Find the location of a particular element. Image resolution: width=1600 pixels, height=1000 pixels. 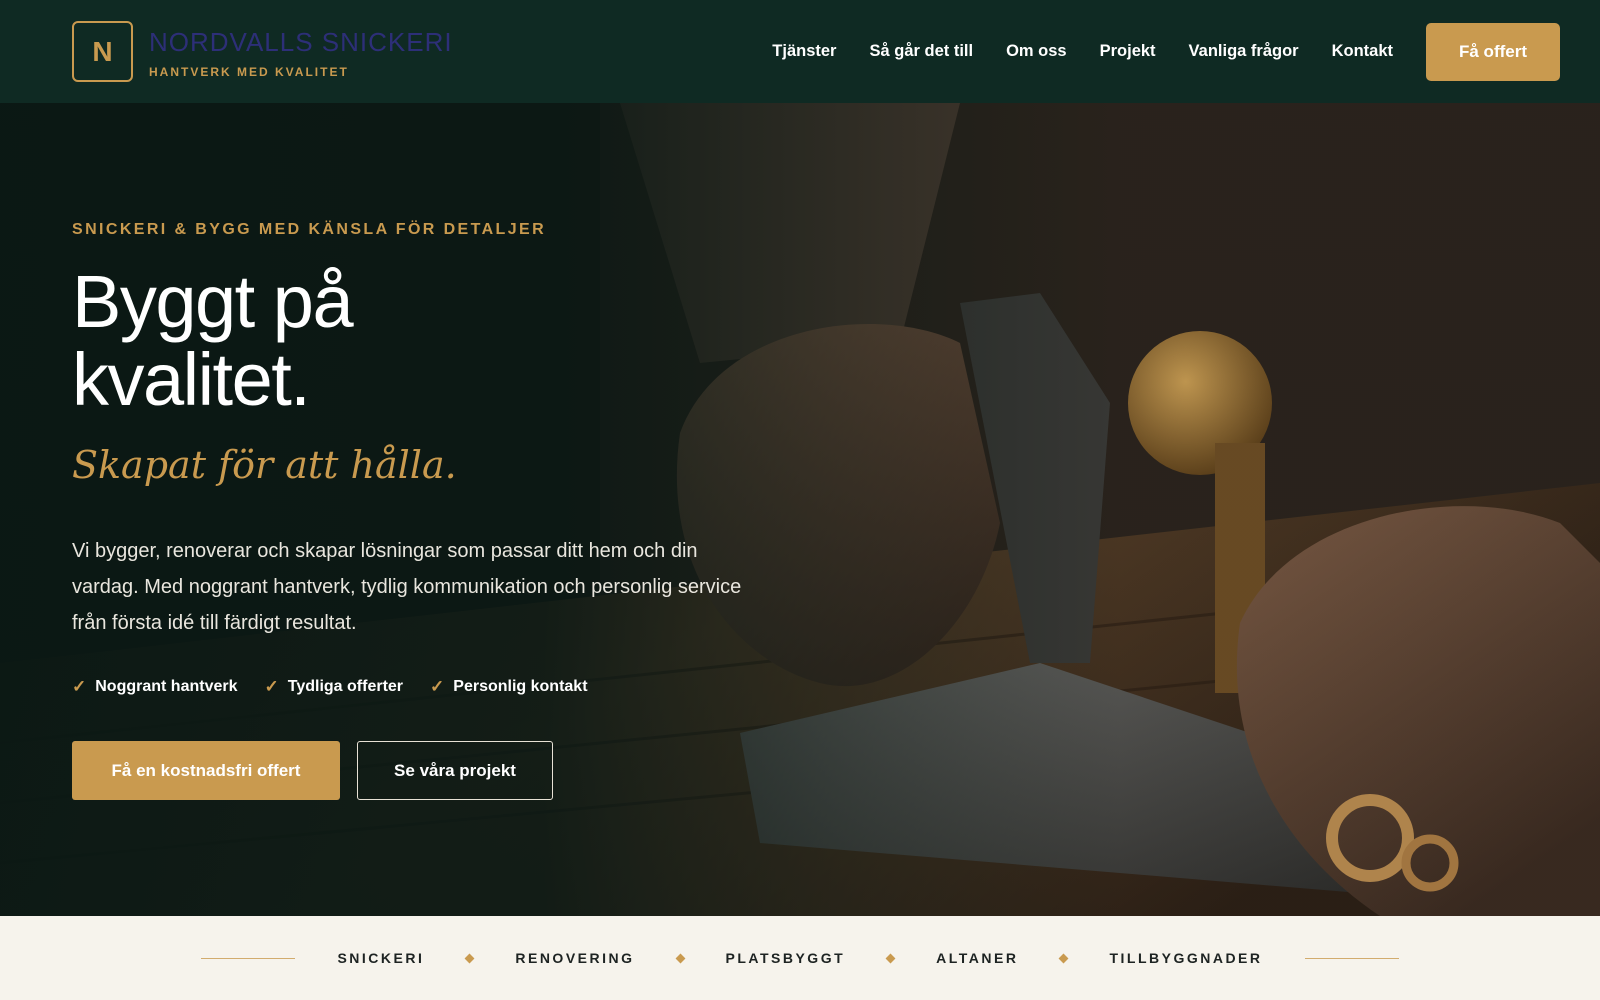

hero-eyebrow: SNICKERI & BYGG MED KÄNSLA FÖR DETALJER is located at coordinates (309, 229).